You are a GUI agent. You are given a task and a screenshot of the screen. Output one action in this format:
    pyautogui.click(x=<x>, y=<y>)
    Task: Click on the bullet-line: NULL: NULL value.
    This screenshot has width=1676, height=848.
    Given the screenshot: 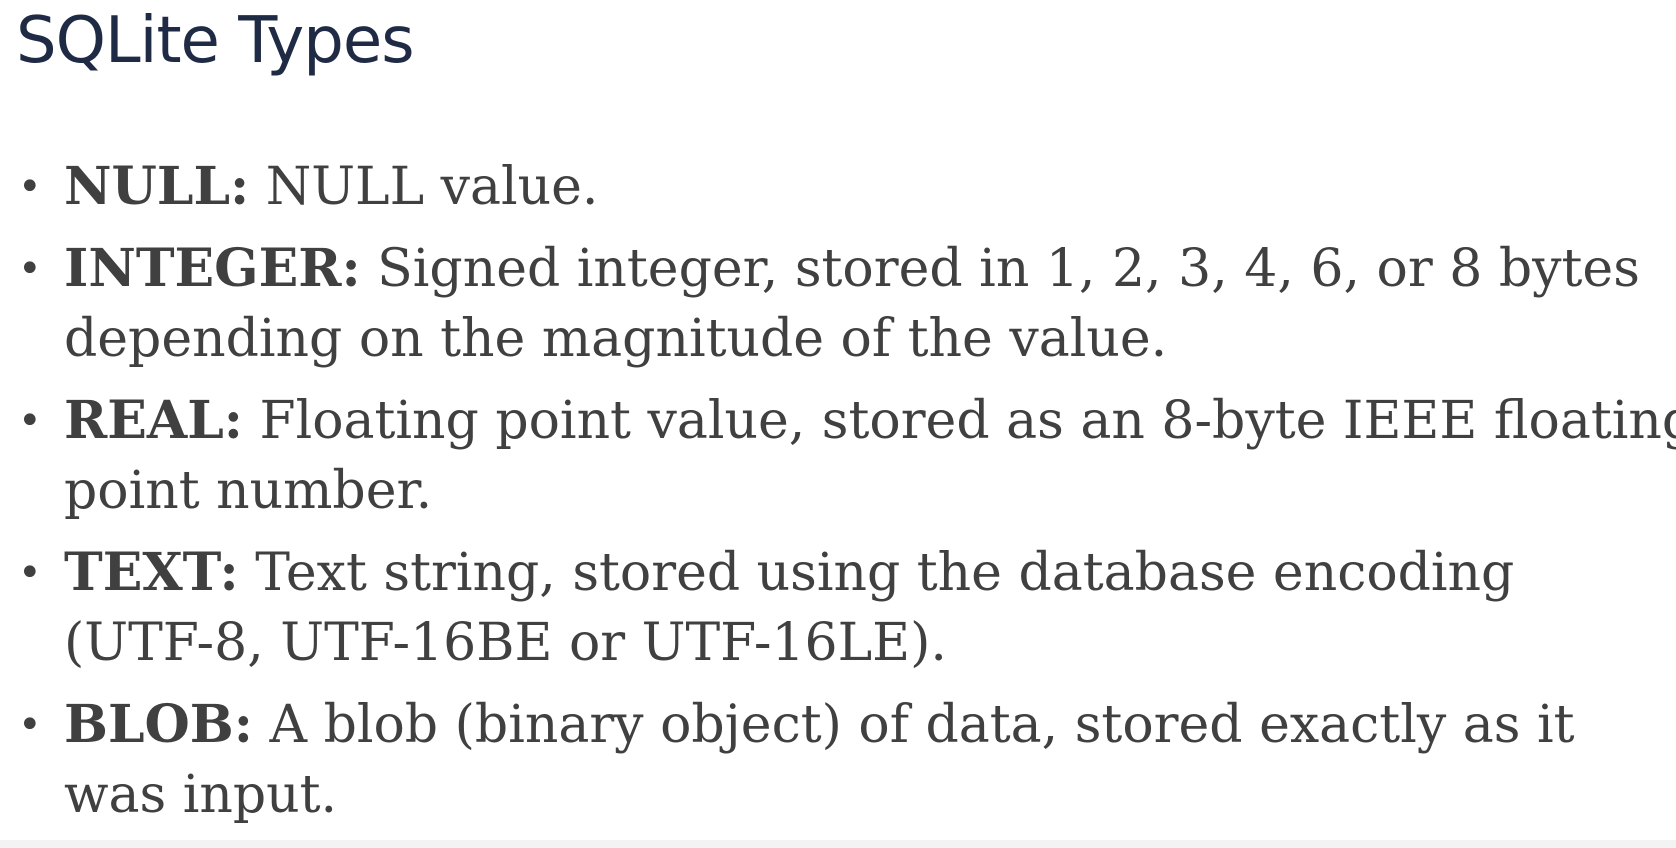 What is the action you would take?
    pyautogui.click(x=870, y=187)
    